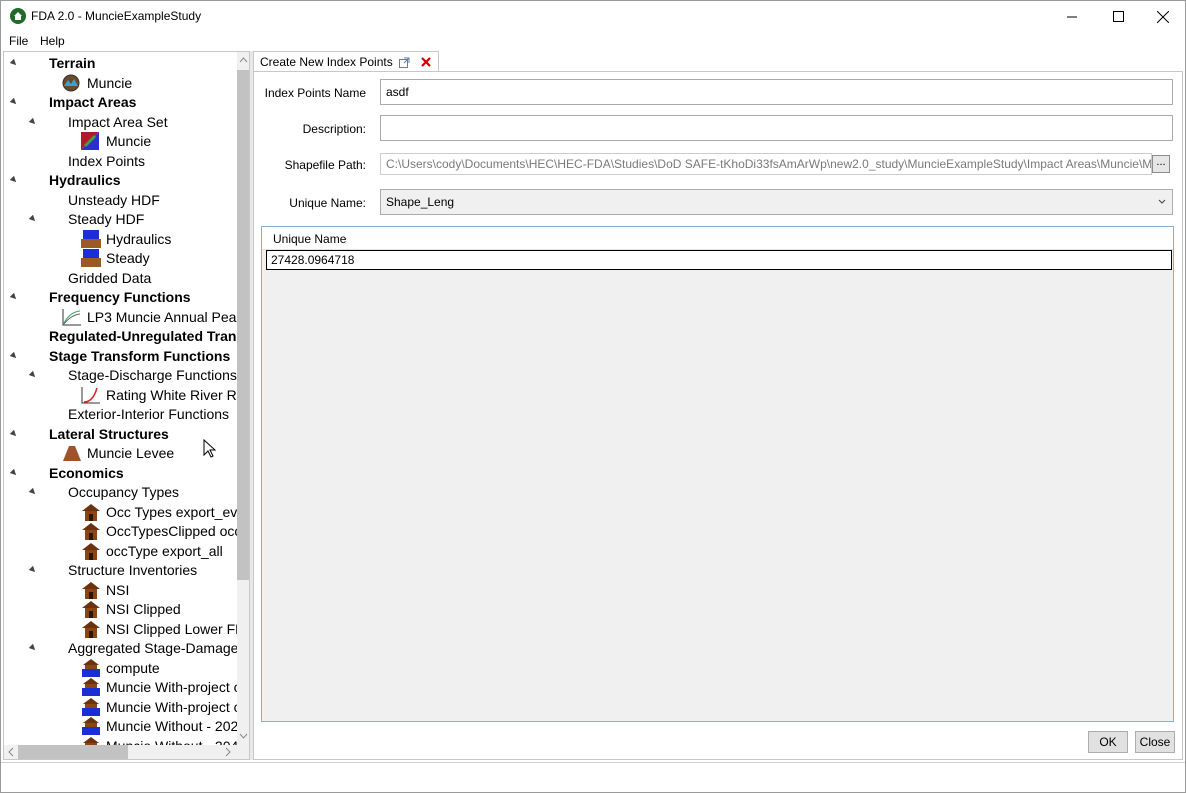 The height and width of the screenshot is (793, 1186). Describe the element at coordinates (139, 239) in the screenshot. I see `tree-item-label: Hydraulics` at that location.